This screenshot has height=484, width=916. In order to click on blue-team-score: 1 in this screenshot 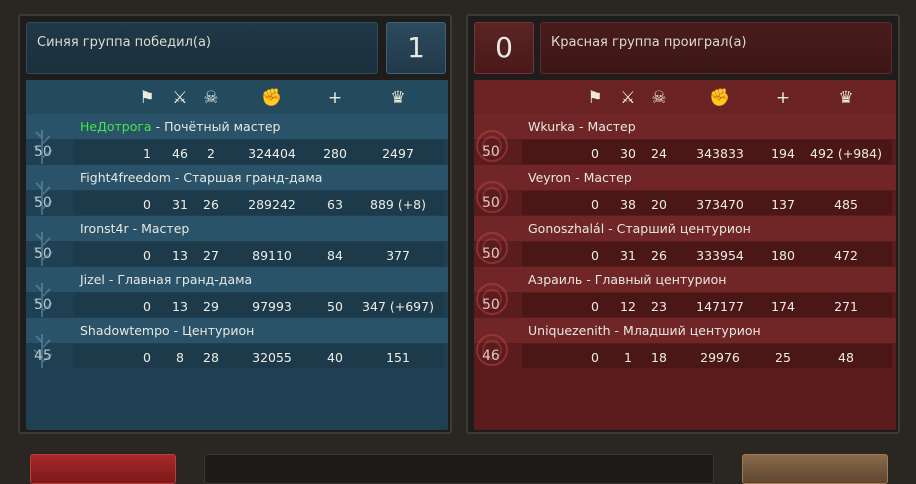, I will do `click(416, 48)`.